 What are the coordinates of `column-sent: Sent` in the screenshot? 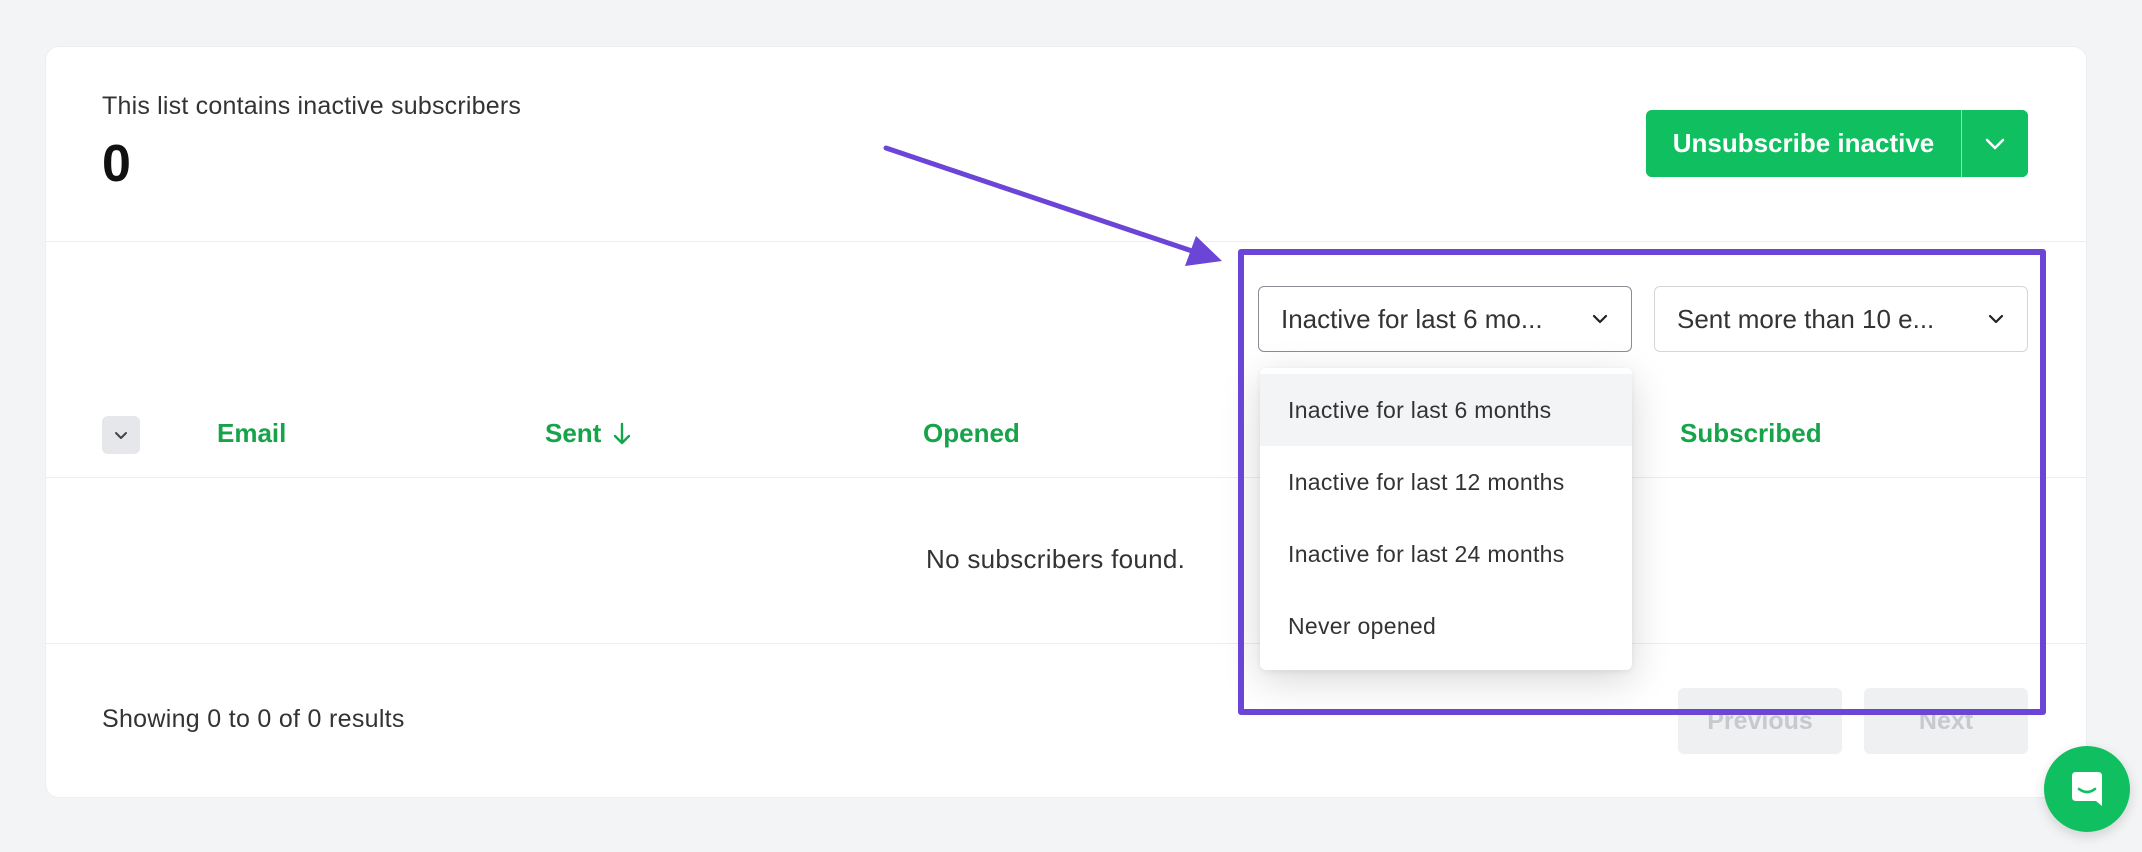 It's located at (589, 433).